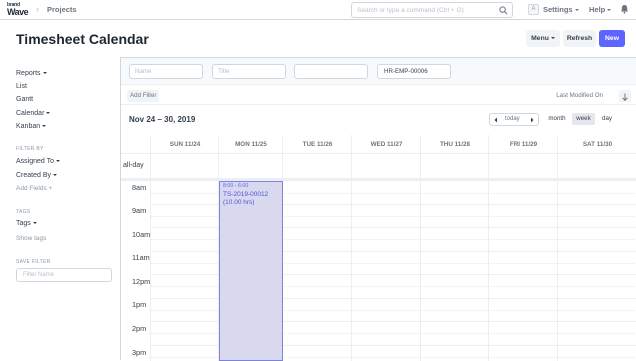 Image resolution: width=636 pixels, height=361 pixels. I want to click on calendar-nav-group: today, so click(514, 119).